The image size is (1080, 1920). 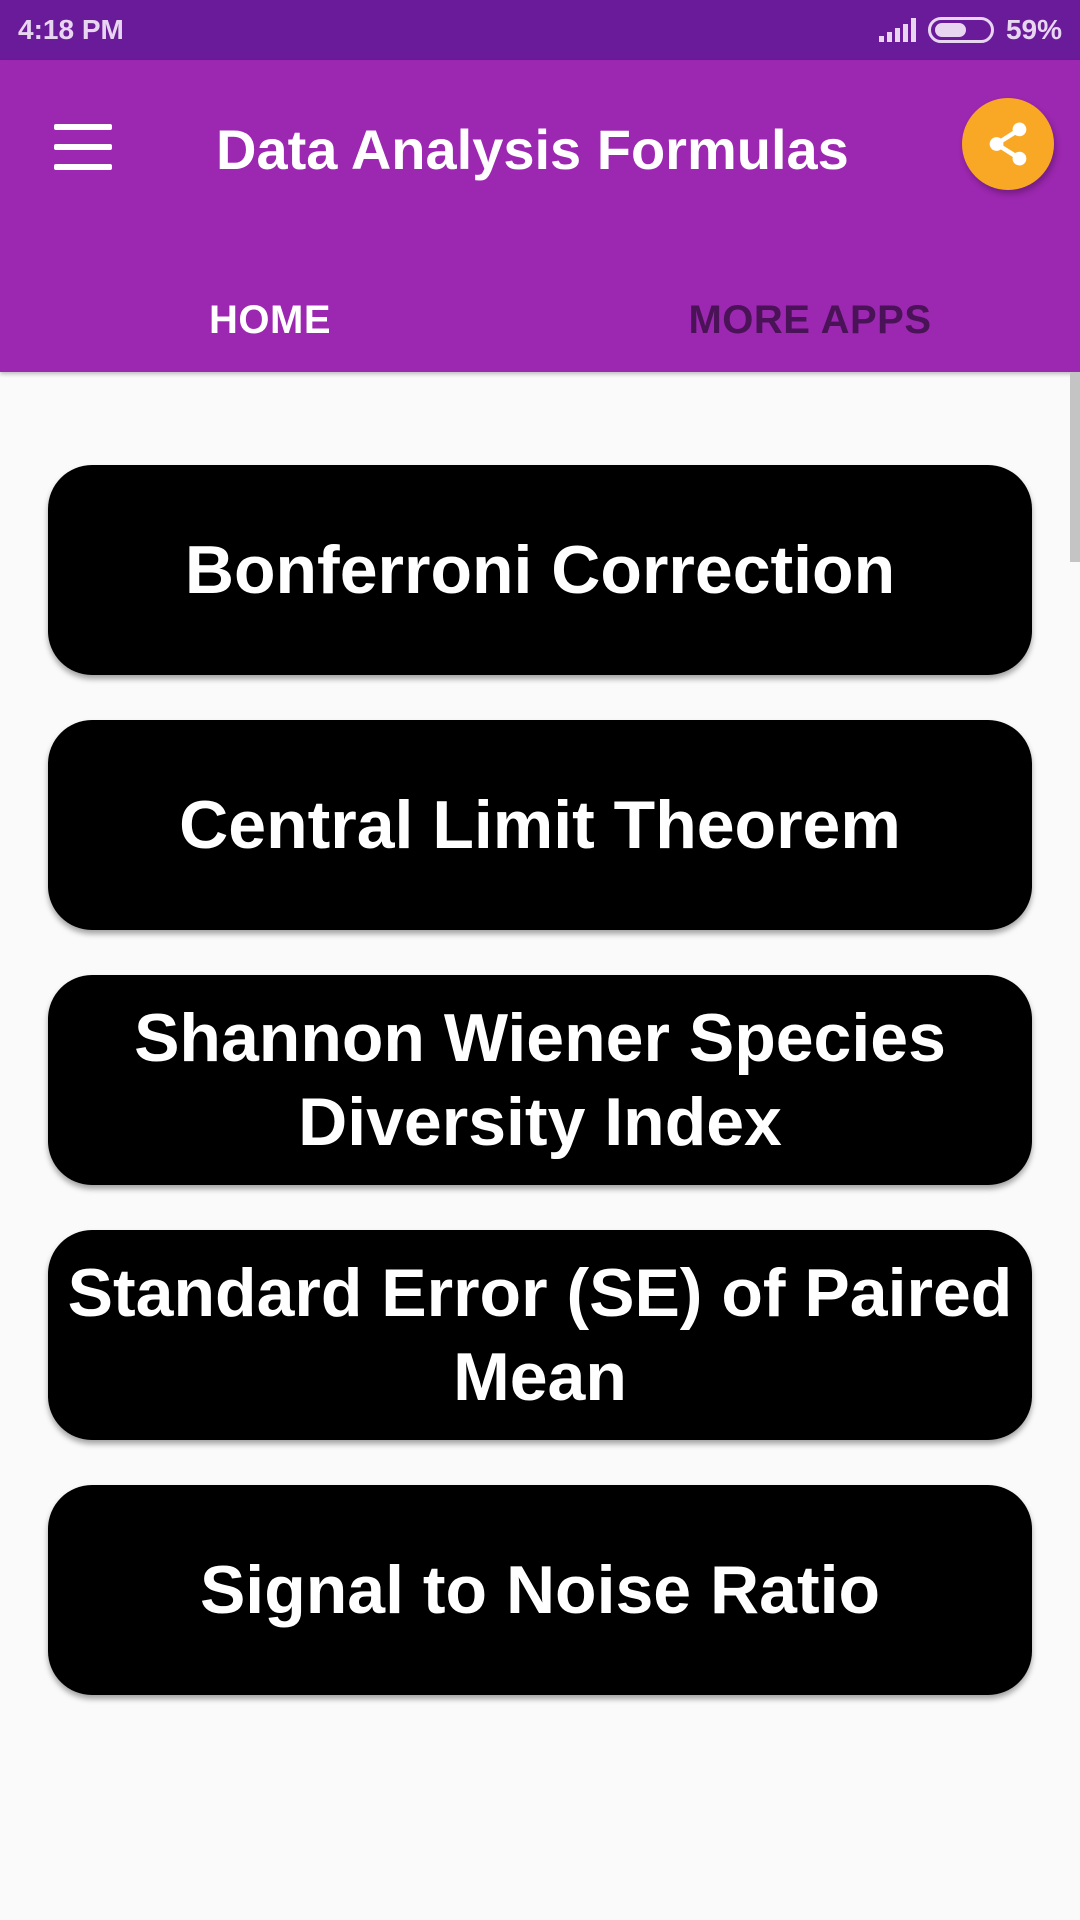 I want to click on status-bar: 4:18 PM 59%, so click(x=540, y=30).